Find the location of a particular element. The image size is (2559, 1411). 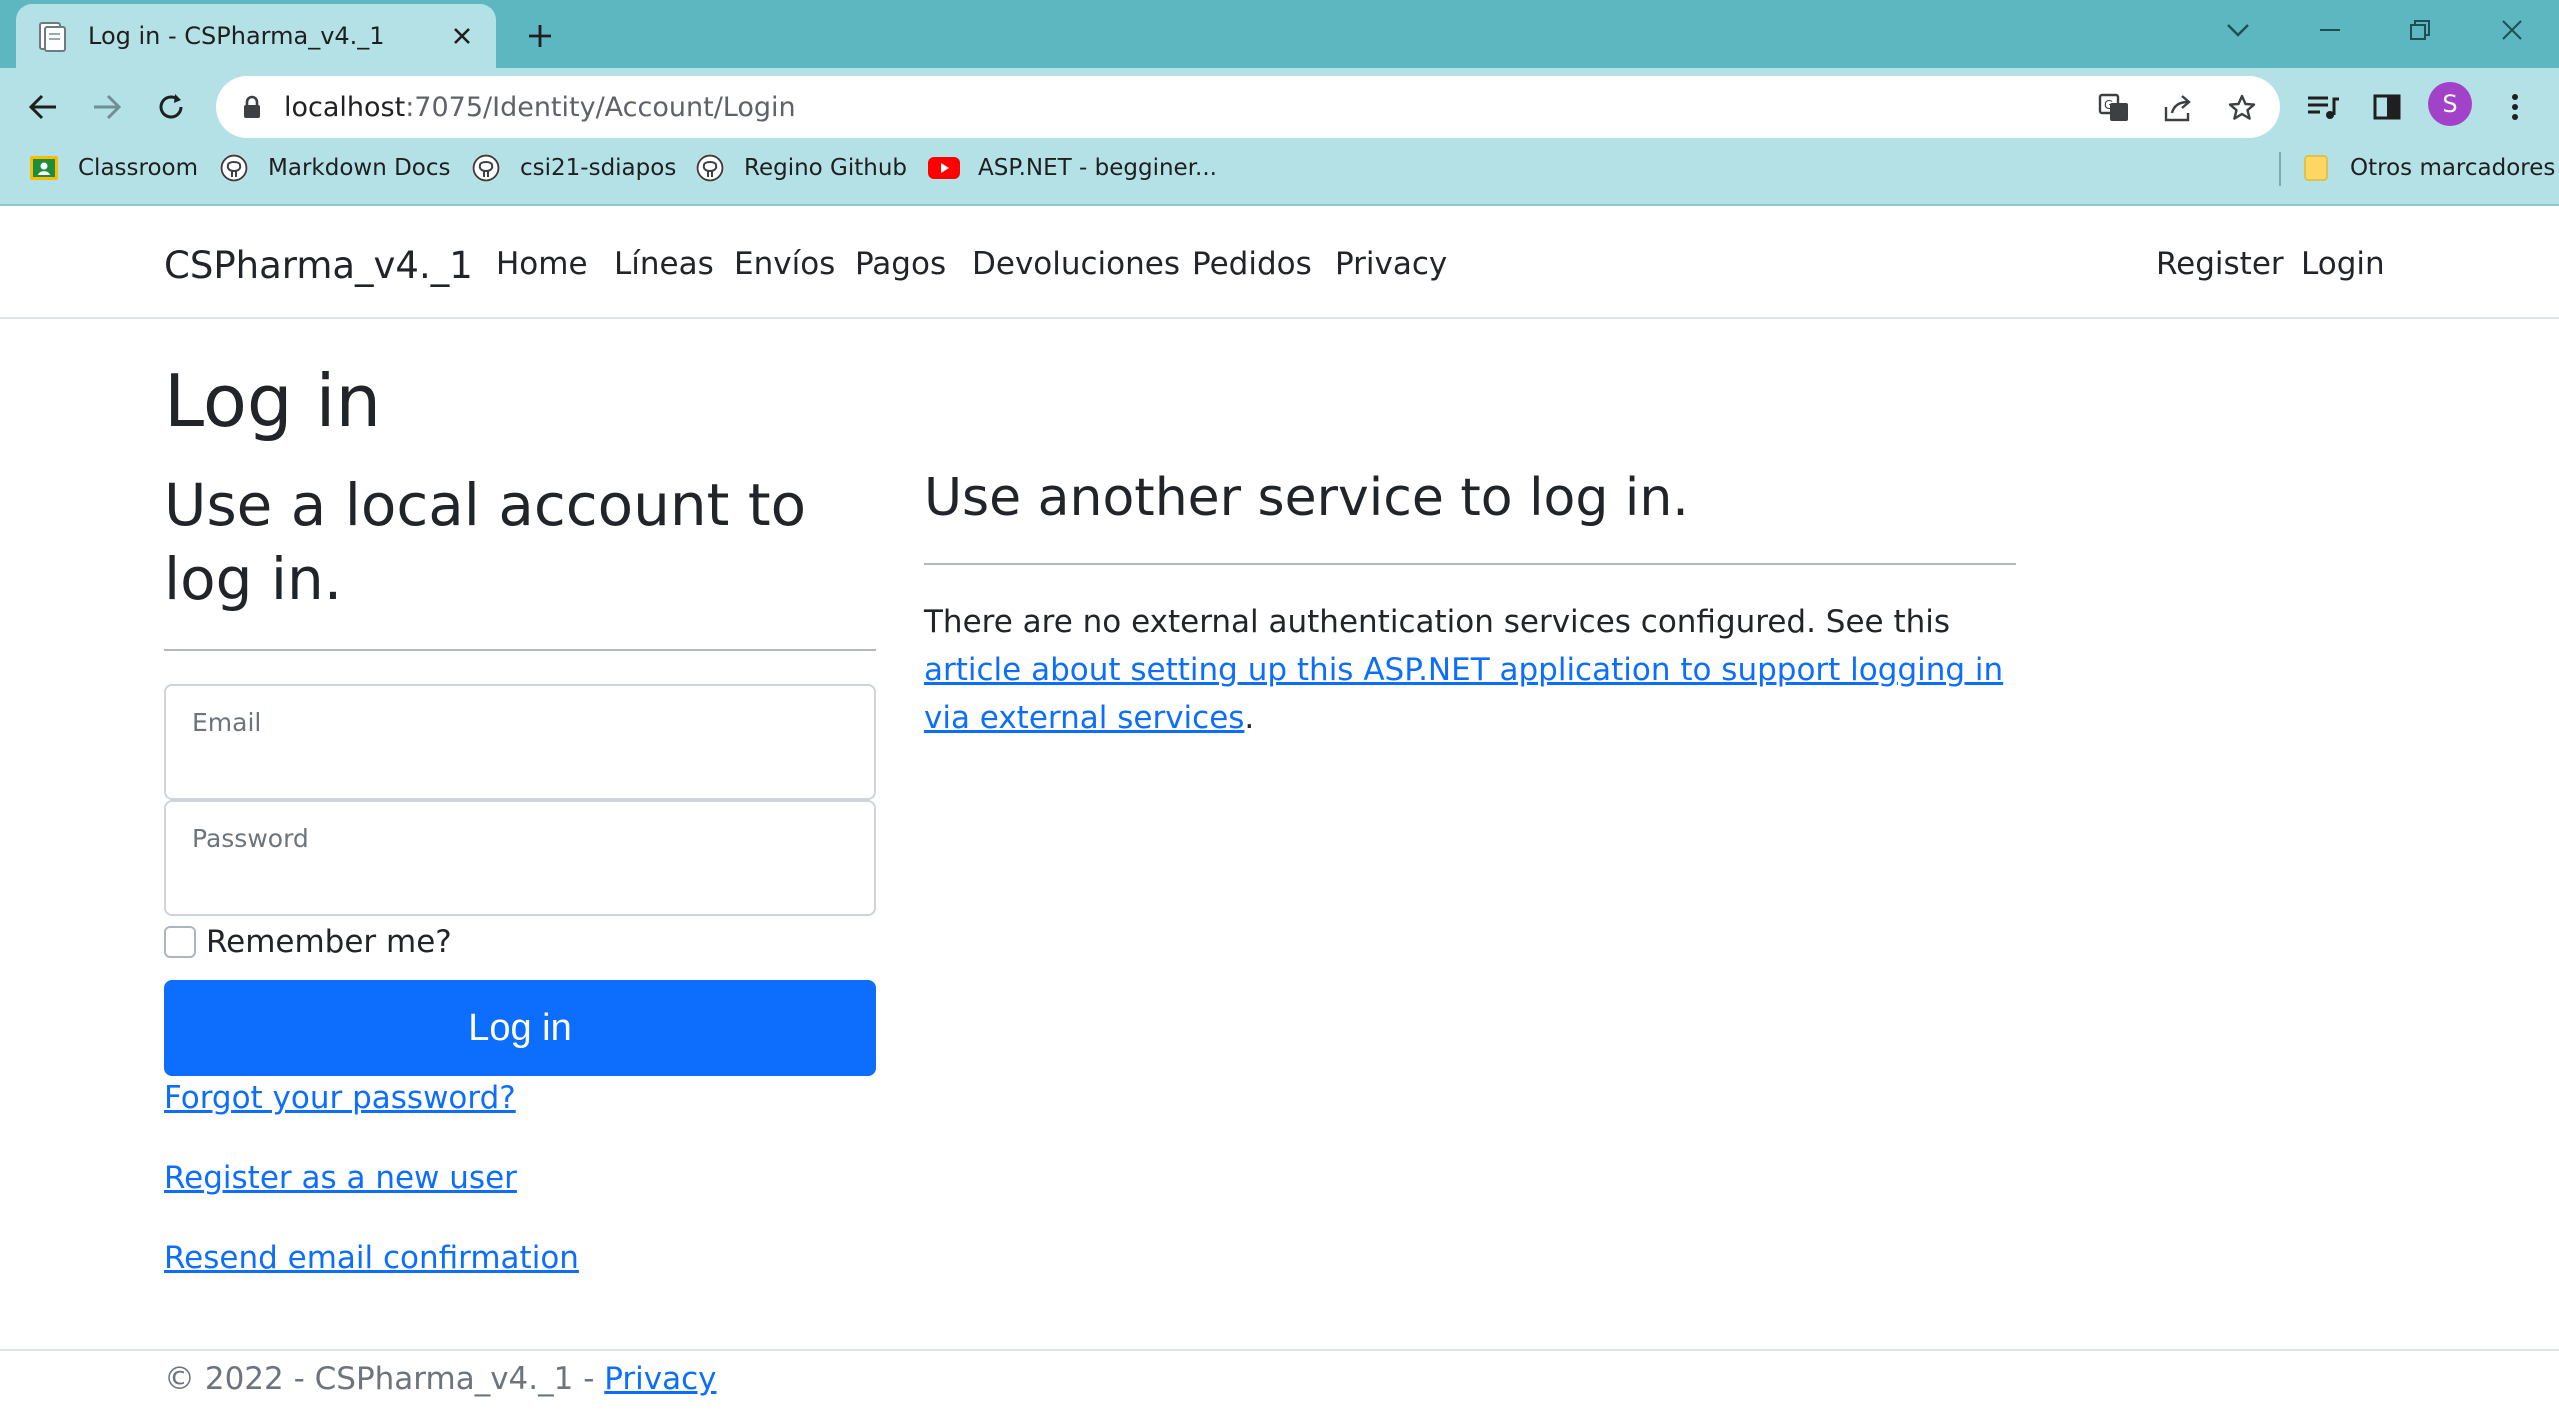

nav-envios: Envíos is located at coordinates (784, 264).